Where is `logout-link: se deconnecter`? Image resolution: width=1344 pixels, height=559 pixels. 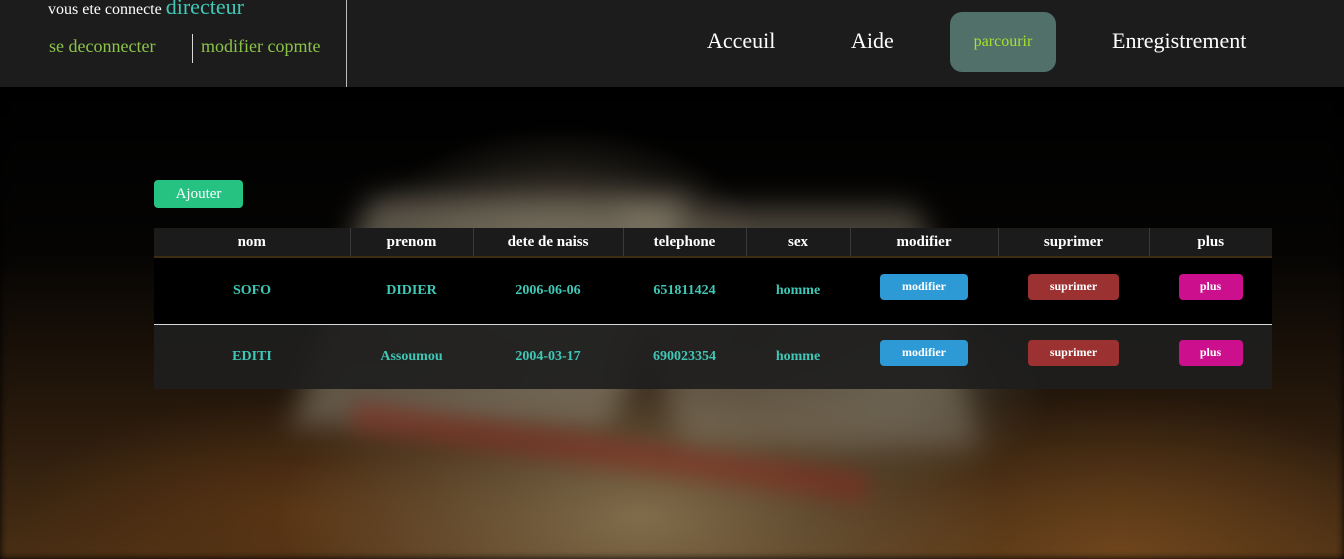
logout-link: se deconnecter is located at coordinates (102, 46).